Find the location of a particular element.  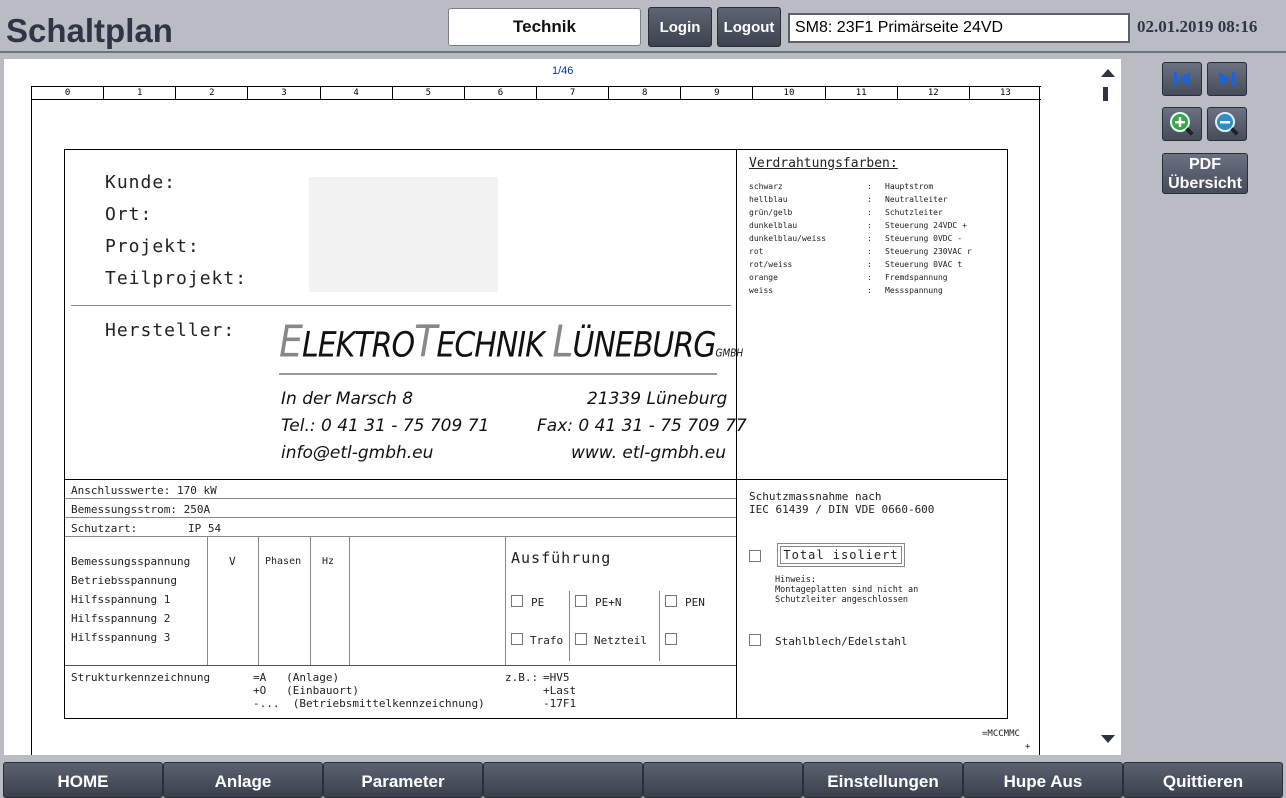

label-hersteller: Hersteller: is located at coordinates (170, 330).